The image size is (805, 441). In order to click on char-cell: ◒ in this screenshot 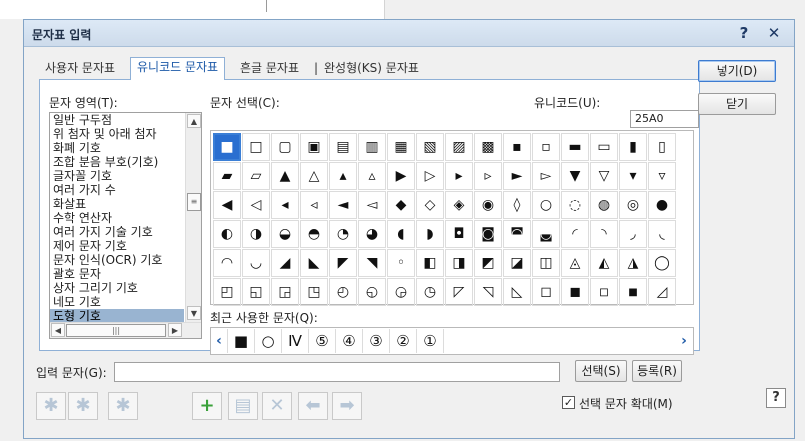, I will do `click(285, 234)`.